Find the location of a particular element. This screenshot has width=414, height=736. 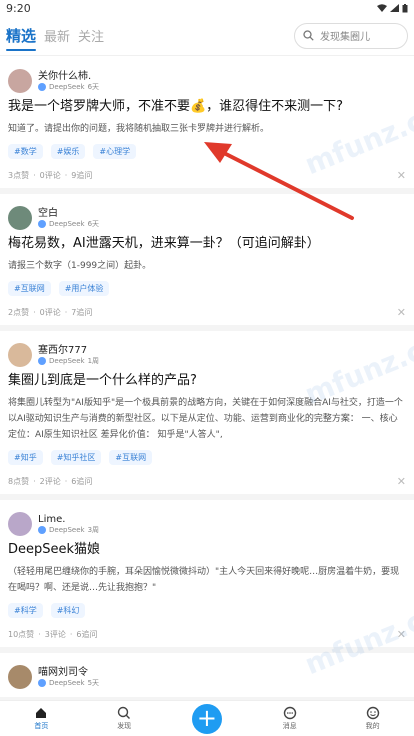

post-tag: #科学 is located at coordinates (25, 610).